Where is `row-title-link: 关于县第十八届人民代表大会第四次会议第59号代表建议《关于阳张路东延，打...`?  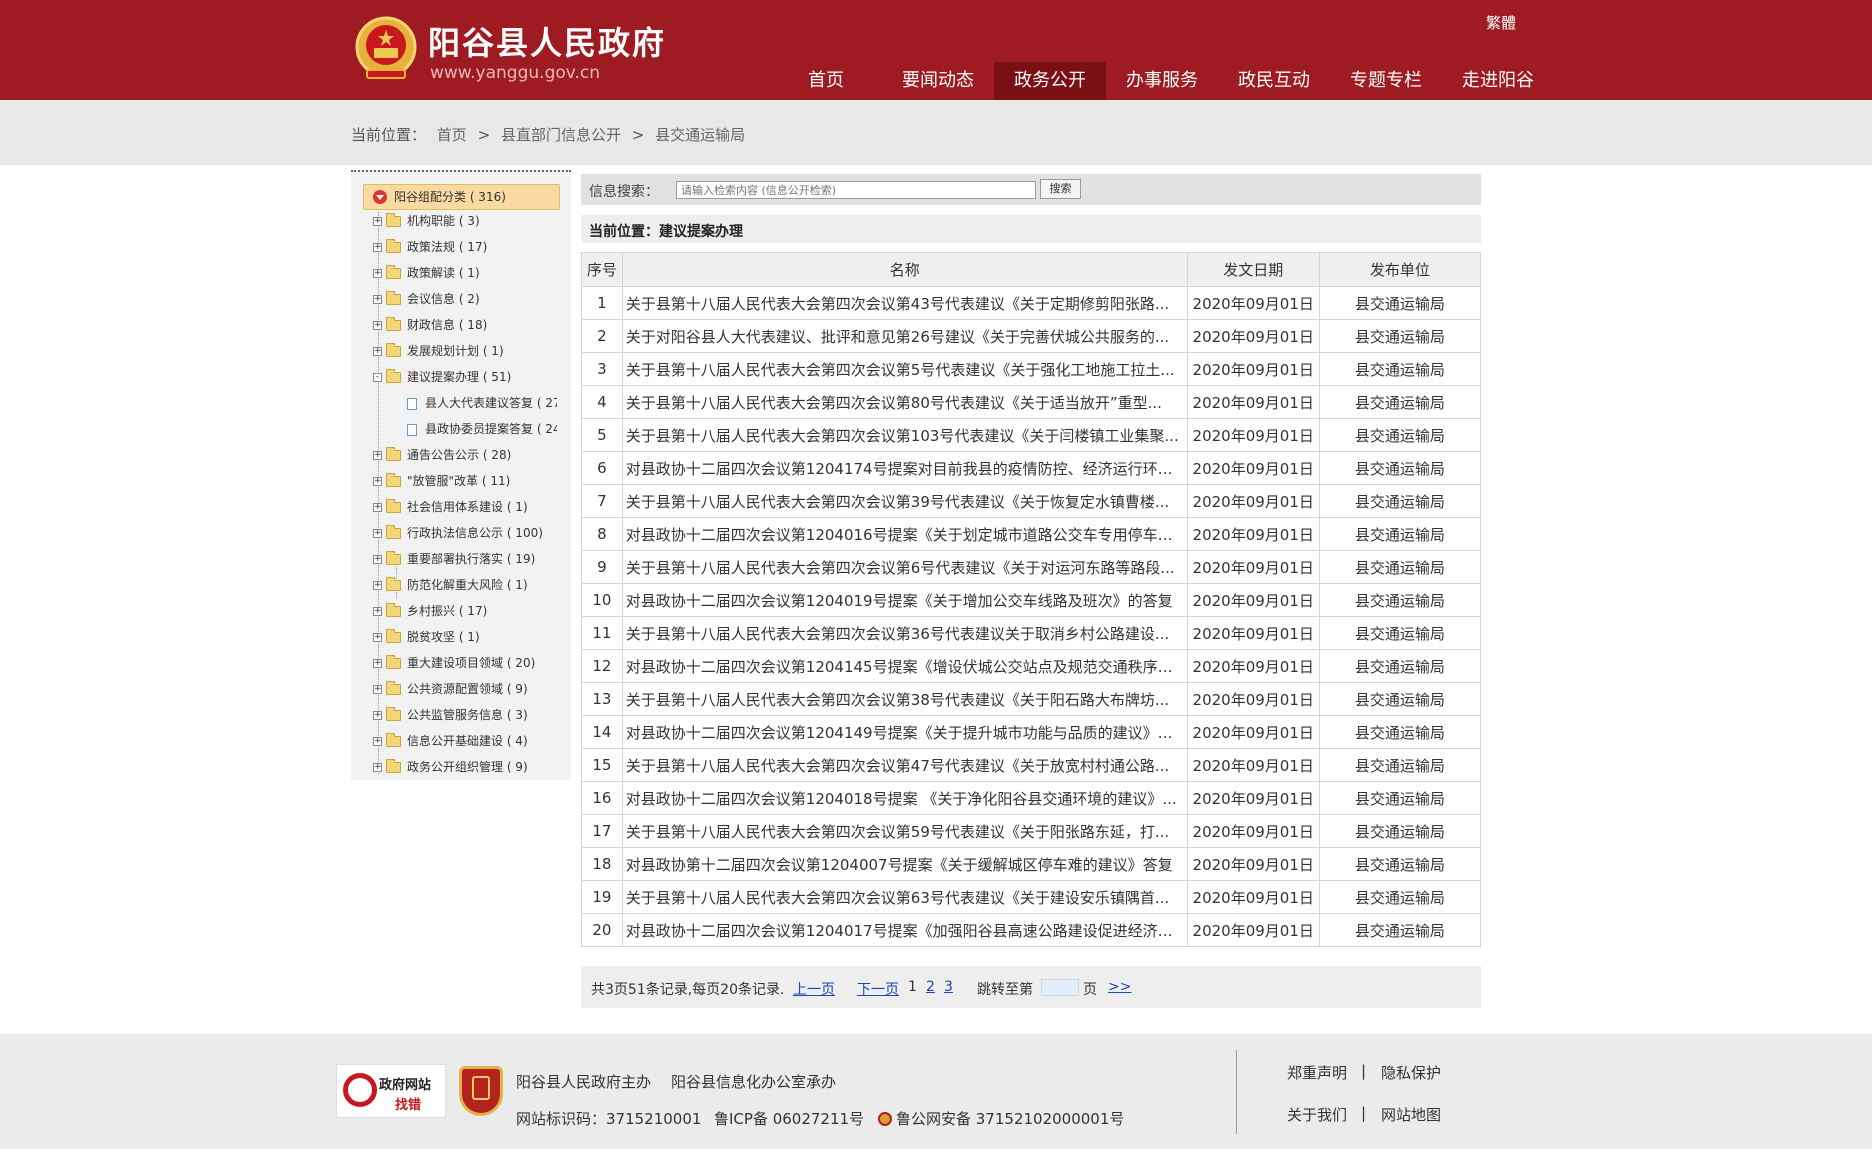 row-title-link: 关于县第十八届人民代表大会第四次会议第59号代表建议《关于阳张路东延，打... is located at coordinates (904, 831).